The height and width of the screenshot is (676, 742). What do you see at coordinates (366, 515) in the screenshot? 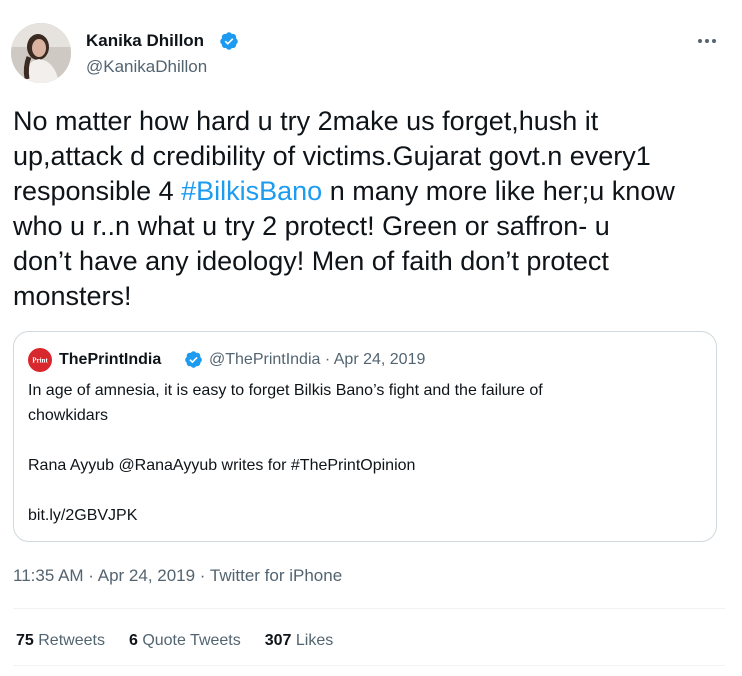
I see `quoted-text-link: bit.ly/2GBVJPK` at bounding box center [366, 515].